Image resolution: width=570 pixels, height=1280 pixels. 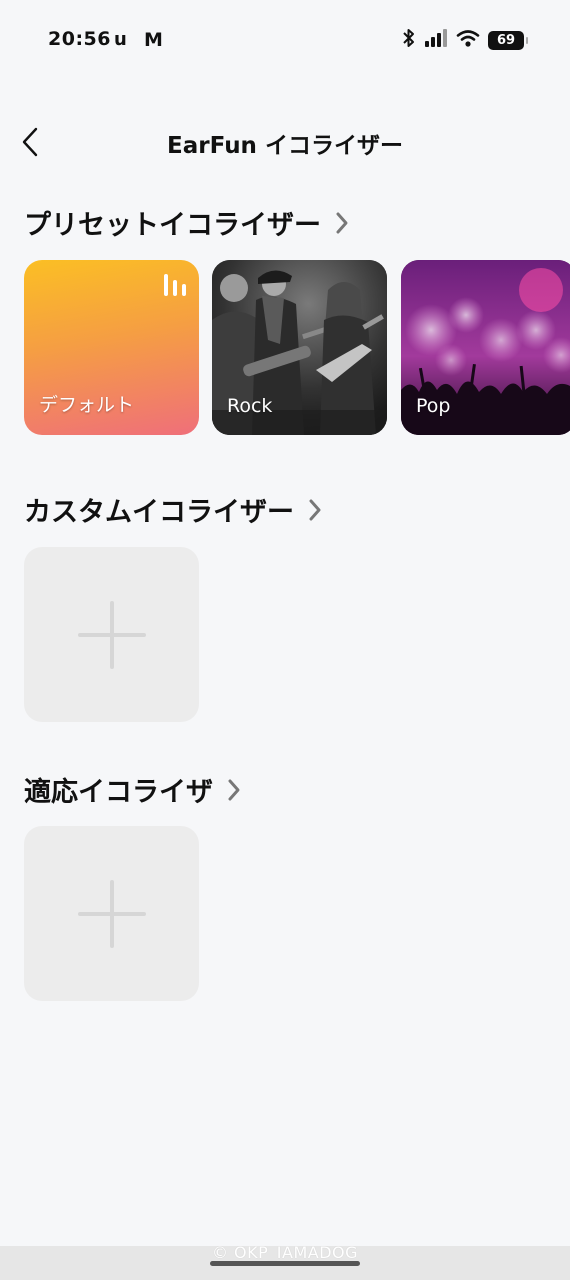 What do you see at coordinates (111, 347) in the screenshot?
I see `preset-card-default: デフォルト` at bounding box center [111, 347].